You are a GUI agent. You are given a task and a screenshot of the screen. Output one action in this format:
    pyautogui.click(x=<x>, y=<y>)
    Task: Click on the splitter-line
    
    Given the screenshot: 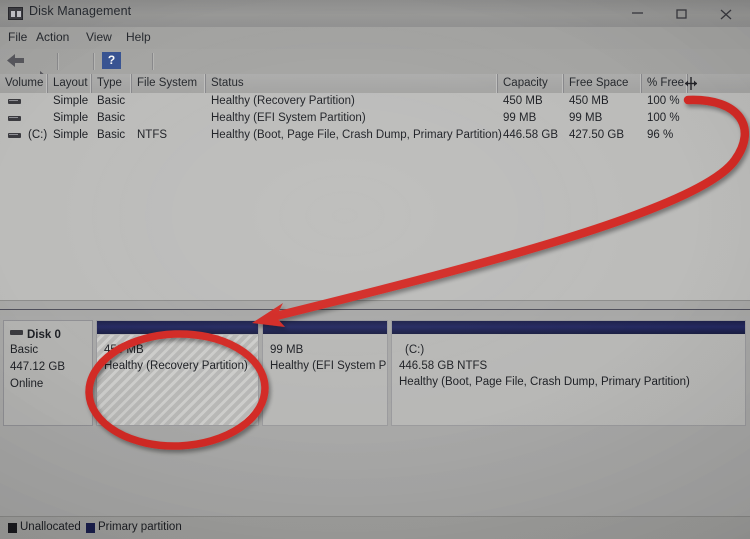 What is the action you would take?
    pyautogui.click(x=375, y=309)
    